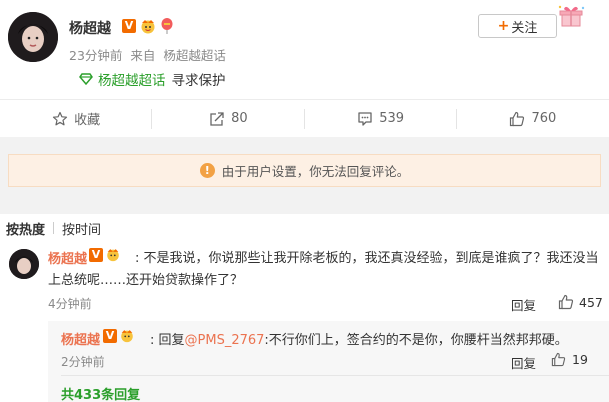 The width and height of the screenshot is (609, 402). Describe the element at coordinates (207, 170) in the screenshot. I see `warning-icon: !` at that location.